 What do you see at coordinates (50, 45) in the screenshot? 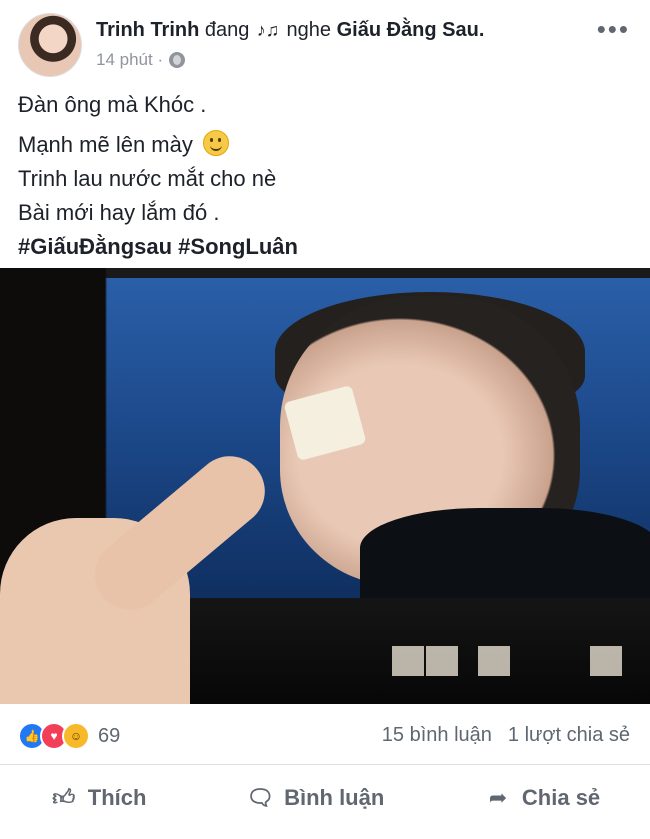
I see `author-avatar` at bounding box center [50, 45].